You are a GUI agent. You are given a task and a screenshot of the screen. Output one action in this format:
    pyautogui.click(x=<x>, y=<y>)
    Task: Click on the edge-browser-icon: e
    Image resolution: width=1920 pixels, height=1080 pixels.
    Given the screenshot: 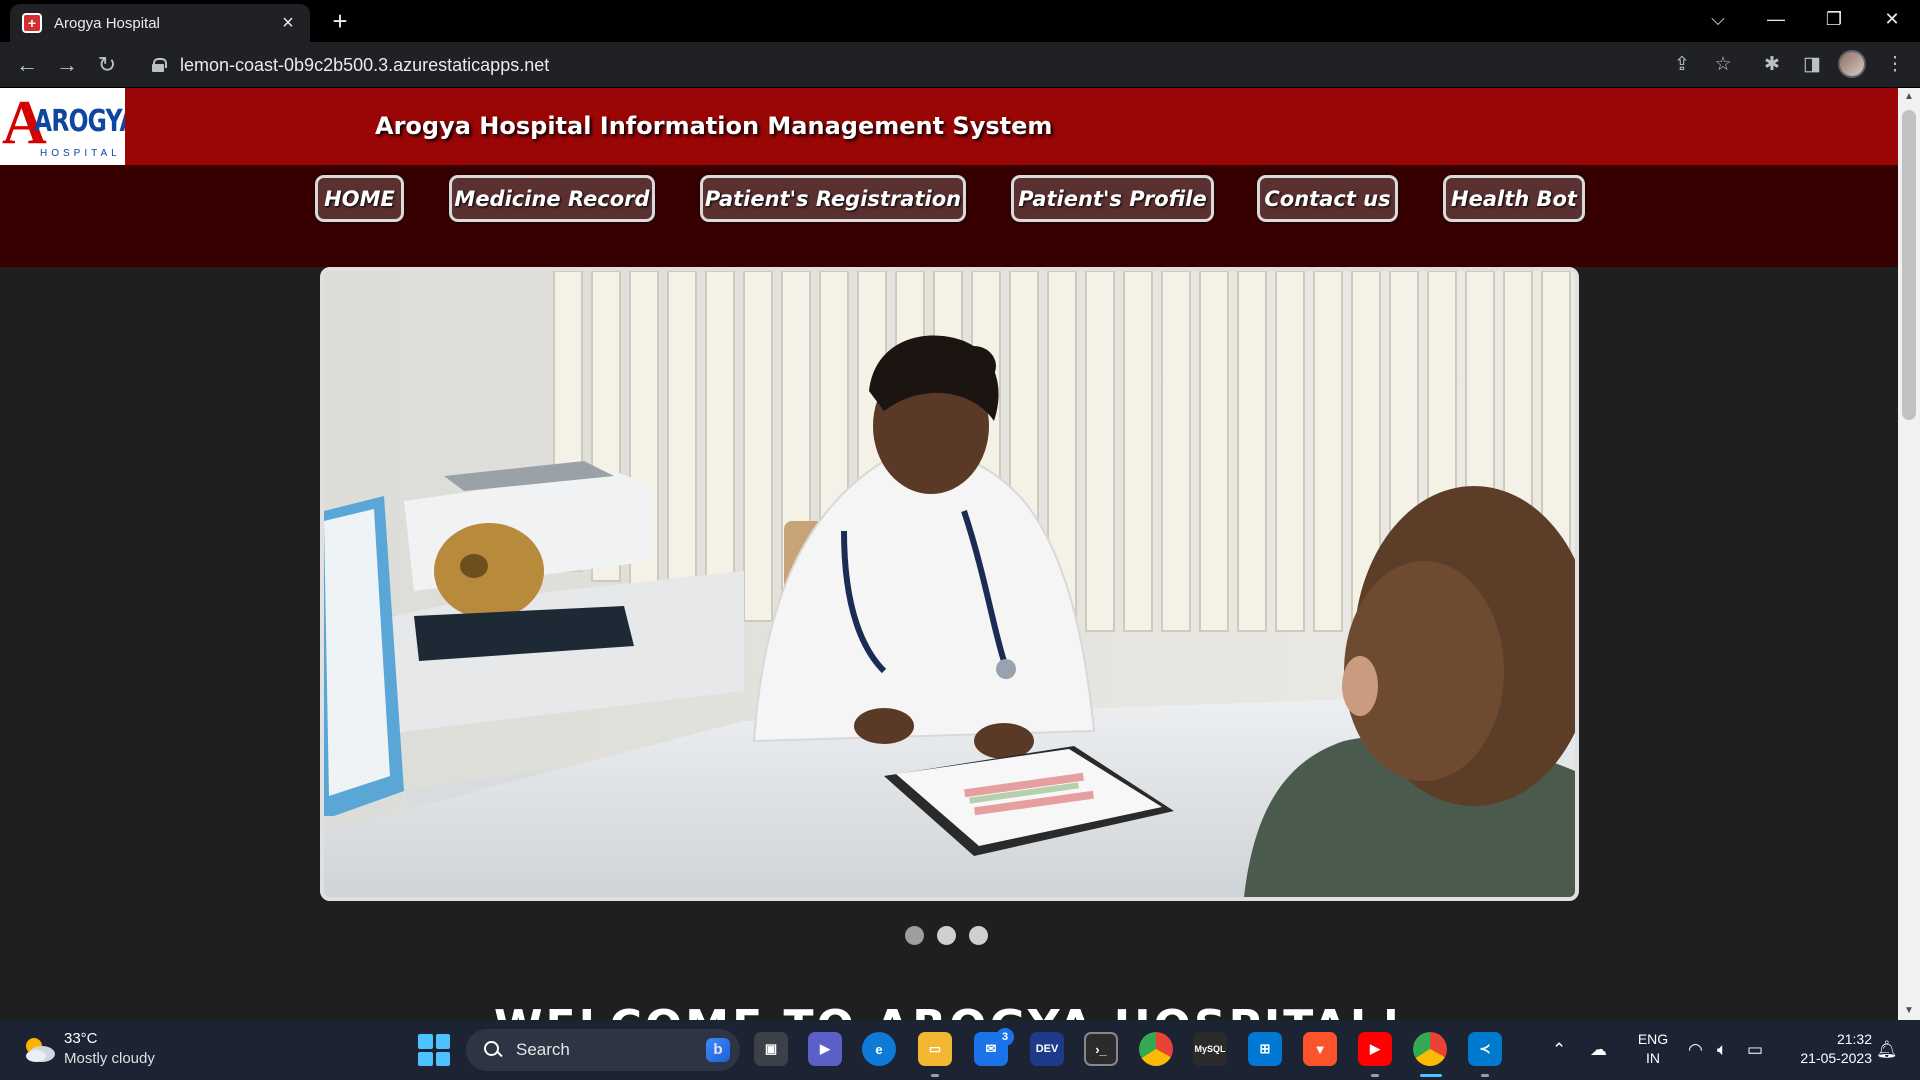 What is the action you would take?
    pyautogui.click(x=879, y=1049)
    